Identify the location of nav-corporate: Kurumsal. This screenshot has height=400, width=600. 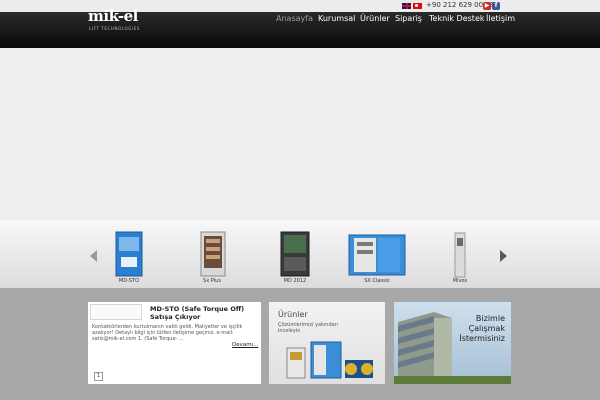
(336, 18).